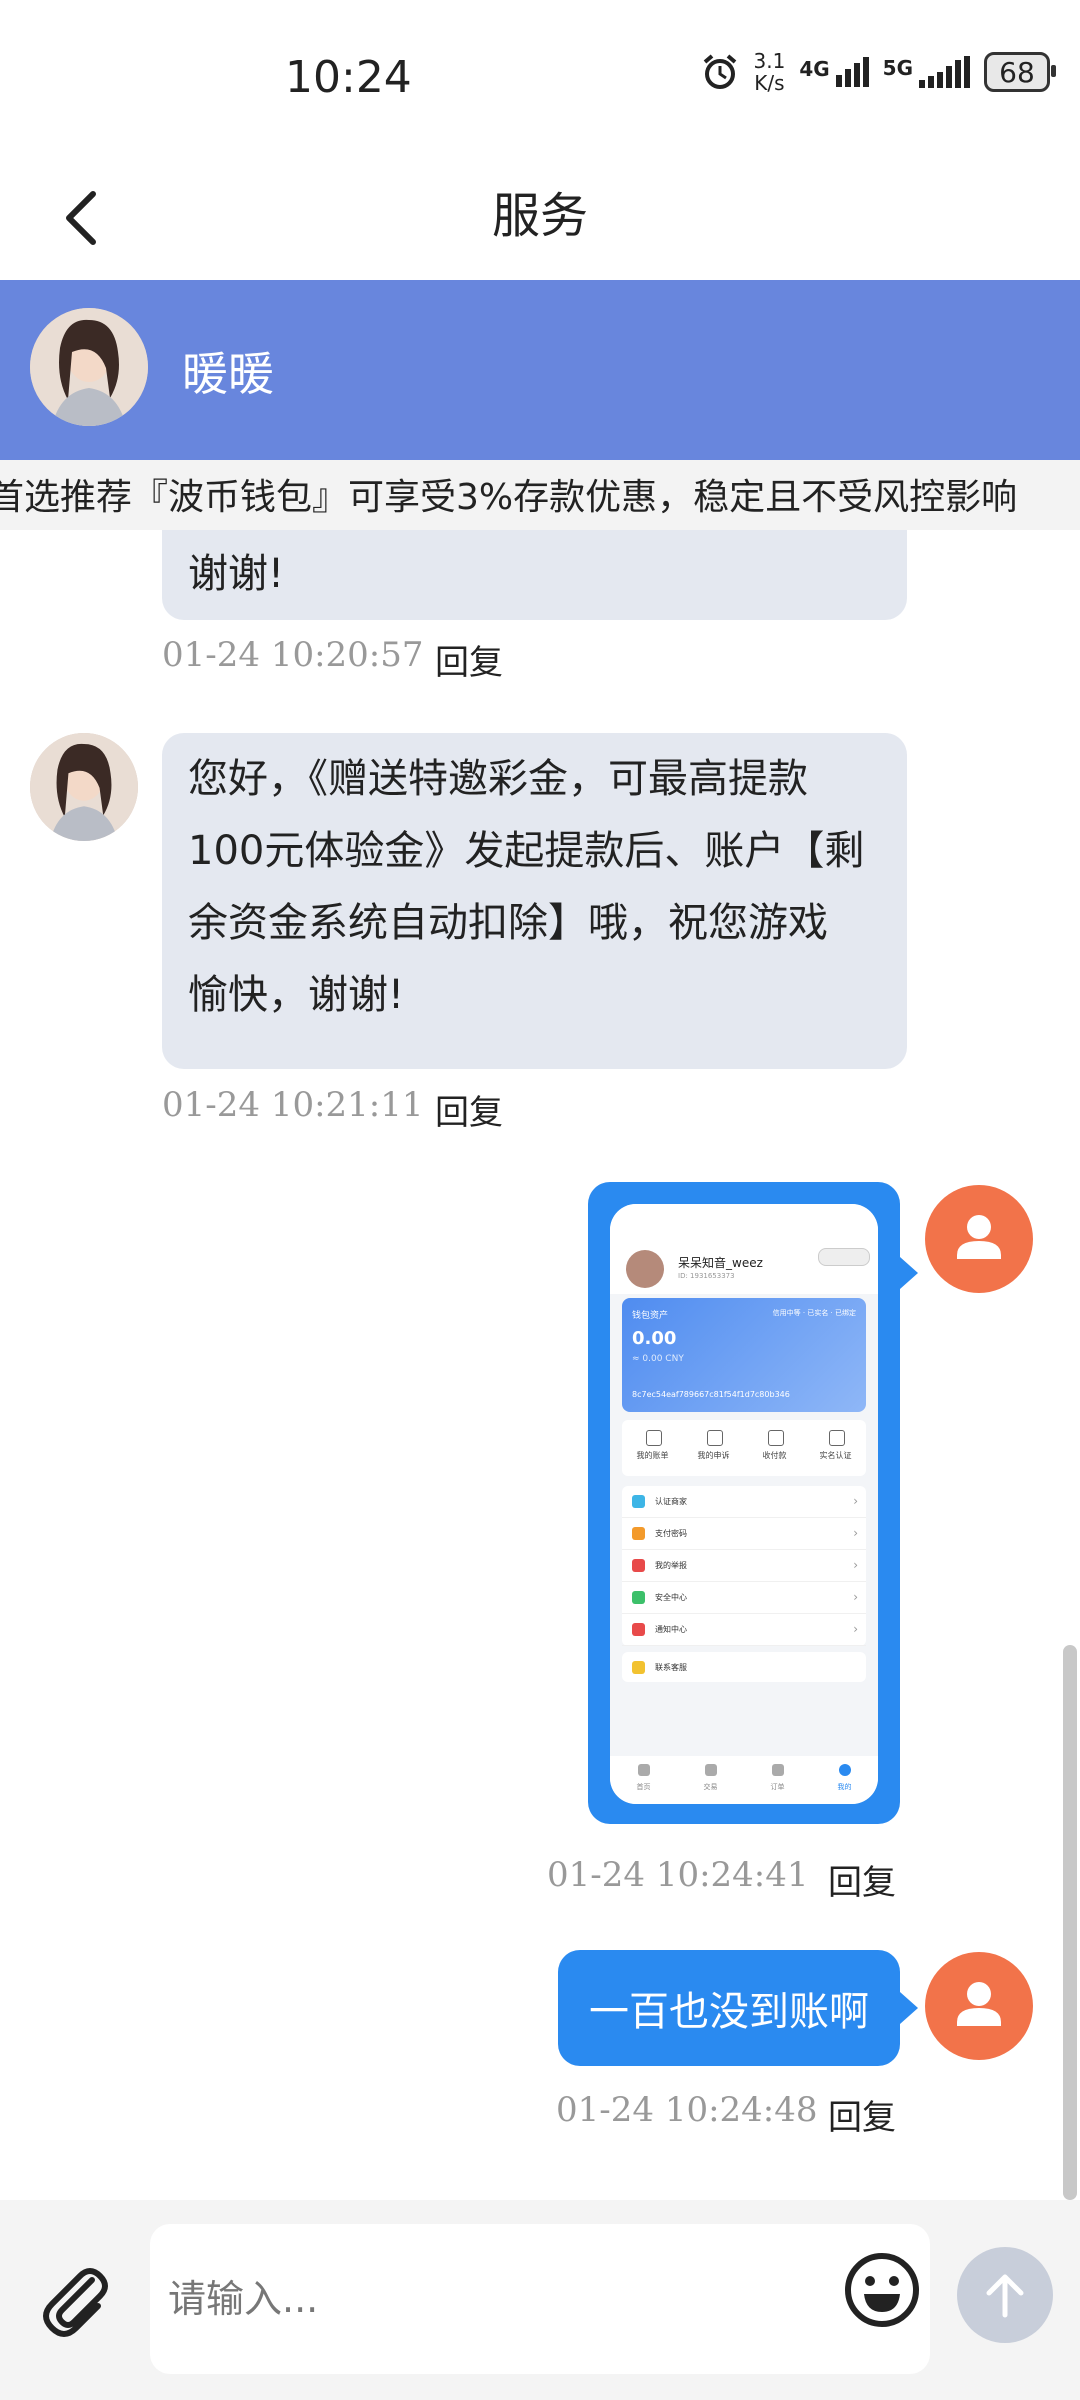 This screenshot has height=2400, width=1080. I want to click on status-bar: 10:24 3.1 K/s 4G 5G 68, so click(540, 75).